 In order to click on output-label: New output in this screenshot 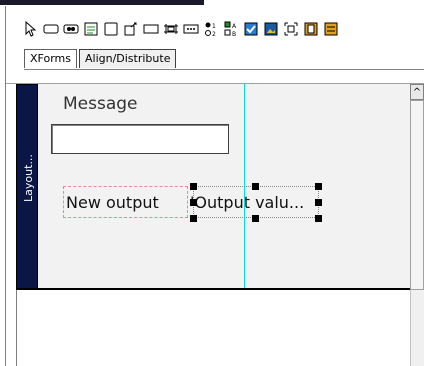, I will do `click(112, 202)`.